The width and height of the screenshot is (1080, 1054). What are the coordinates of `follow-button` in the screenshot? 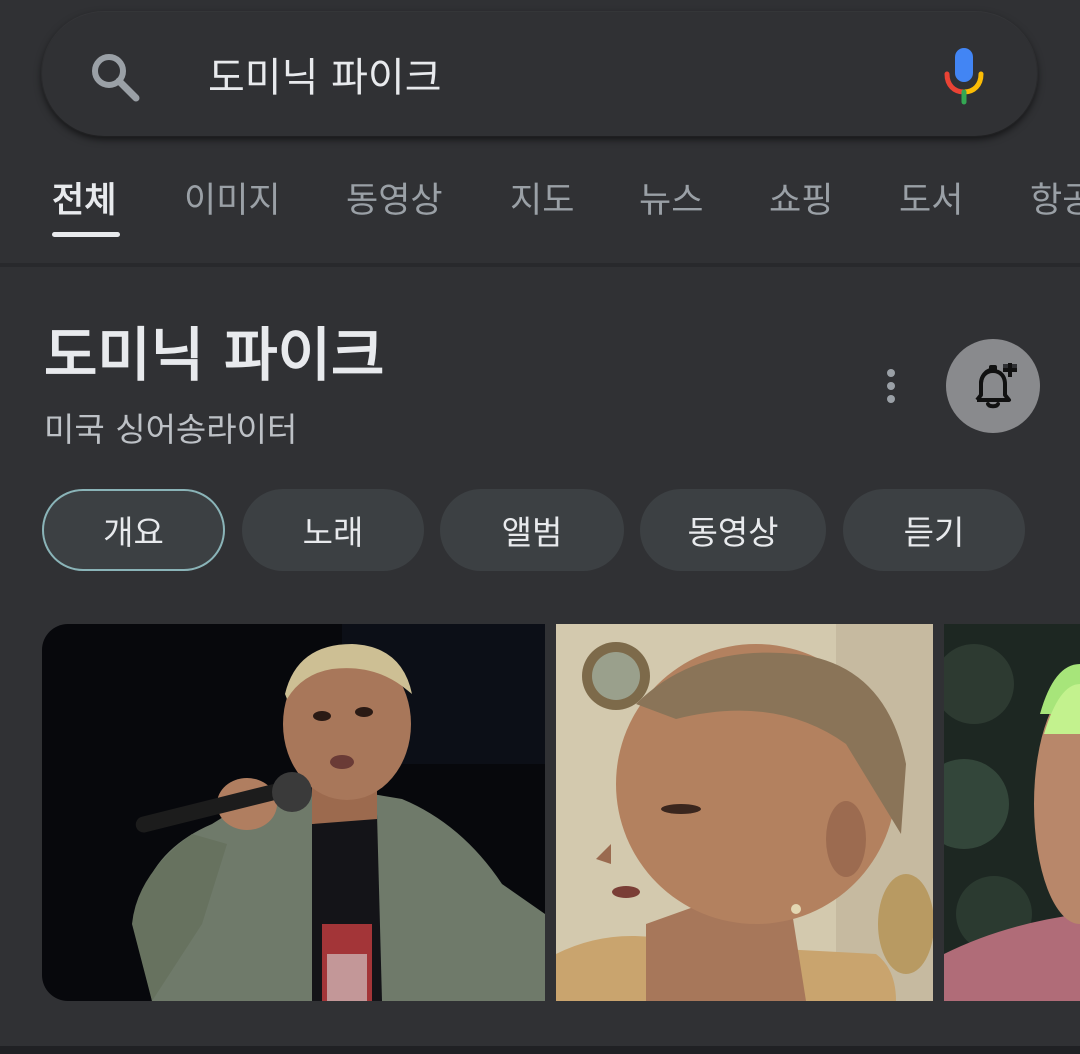 It's located at (993, 386).